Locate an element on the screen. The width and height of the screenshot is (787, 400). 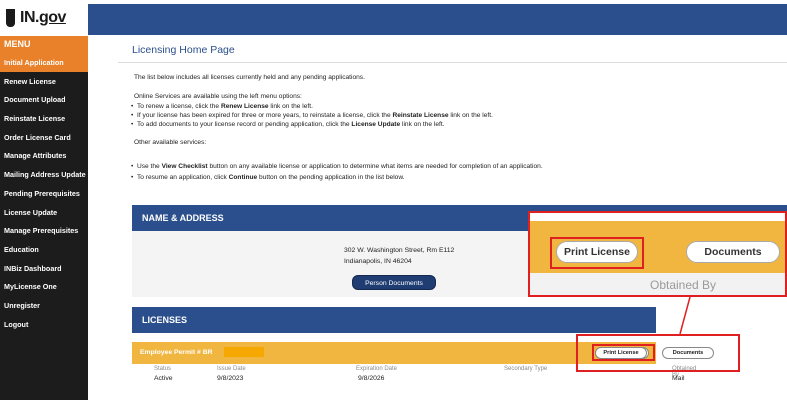
sidebar-item-reinstate-license: Reinstate License is located at coordinates (44, 118).